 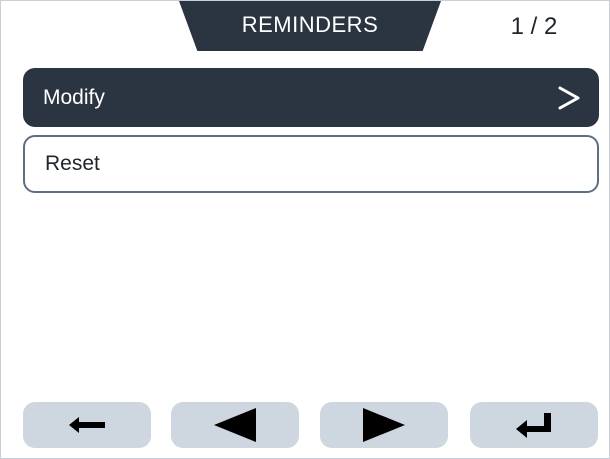 I want to click on arrow-left-icon, so click(x=87, y=425).